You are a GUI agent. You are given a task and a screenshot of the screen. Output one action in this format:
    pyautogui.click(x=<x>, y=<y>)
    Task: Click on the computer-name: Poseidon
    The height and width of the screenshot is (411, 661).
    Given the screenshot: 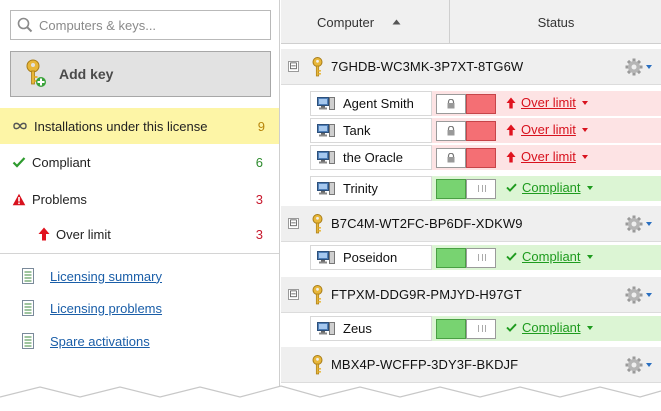 What is the action you would take?
    pyautogui.click(x=370, y=257)
    